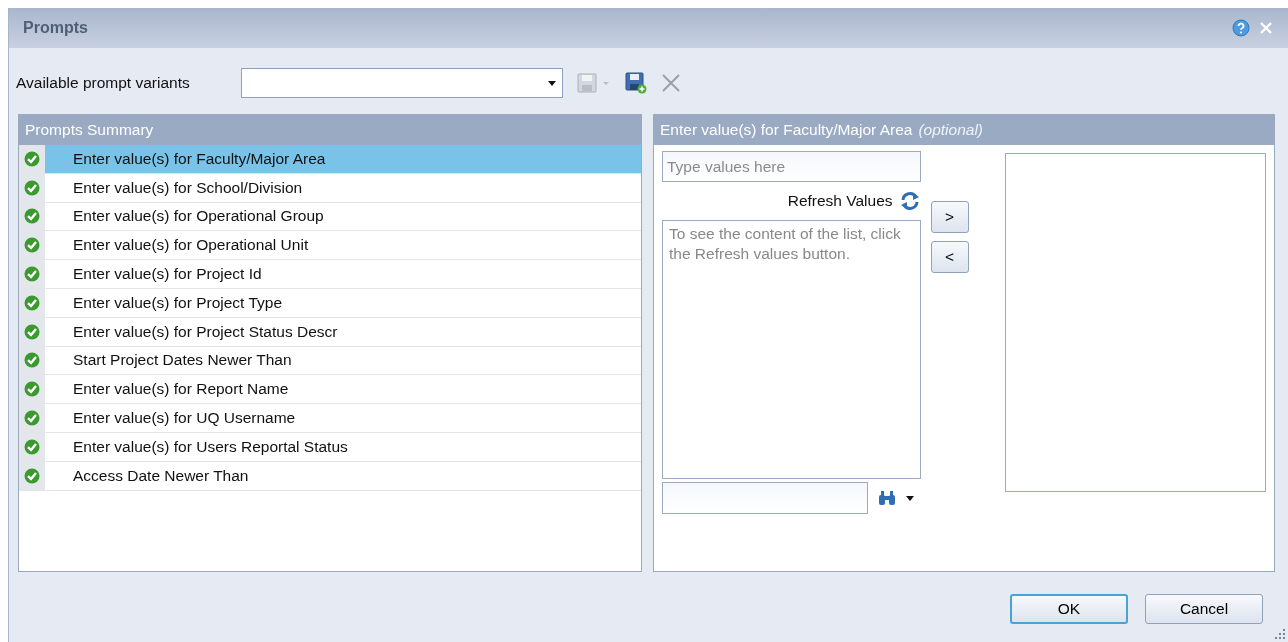 The image size is (1288, 642). What do you see at coordinates (402, 83) in the screenshot?
I see `variants-dropdown` at bounding box center [402, 83].